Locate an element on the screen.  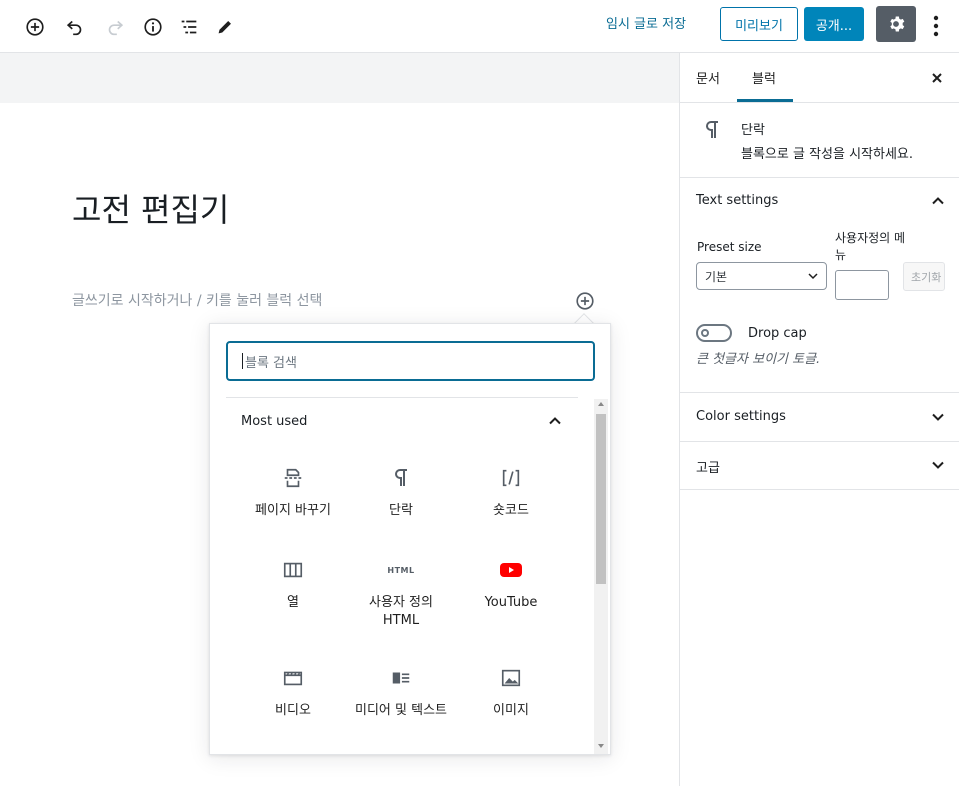
close-icon is located at coordinates (937, 78).